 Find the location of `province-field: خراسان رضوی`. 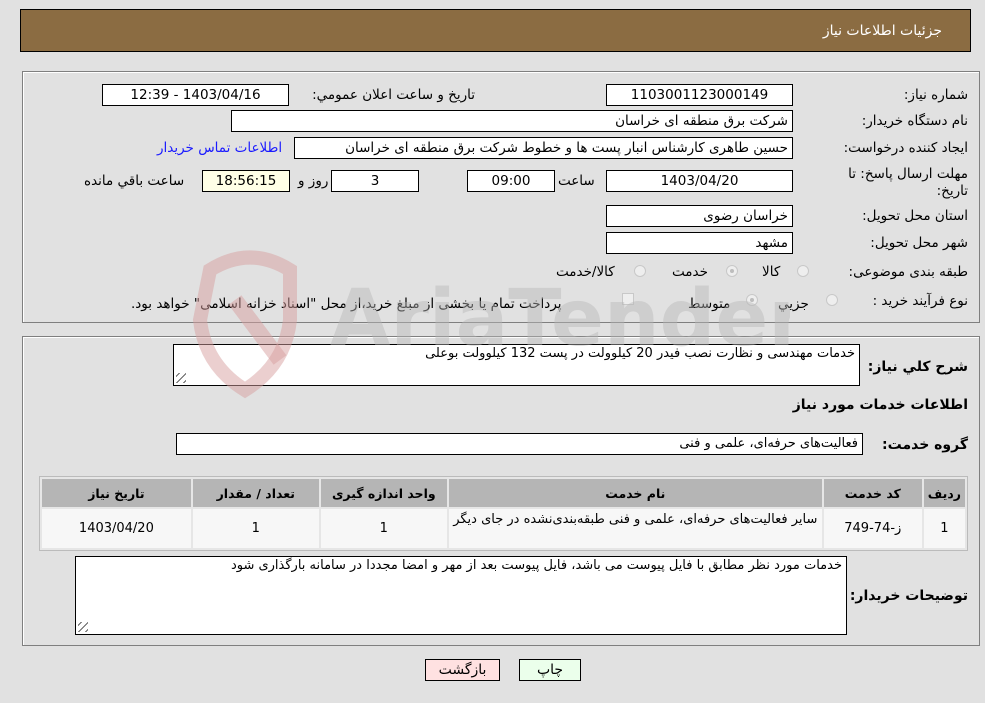

province-field: خراسان رضوی is located at coordinates (699, 216).